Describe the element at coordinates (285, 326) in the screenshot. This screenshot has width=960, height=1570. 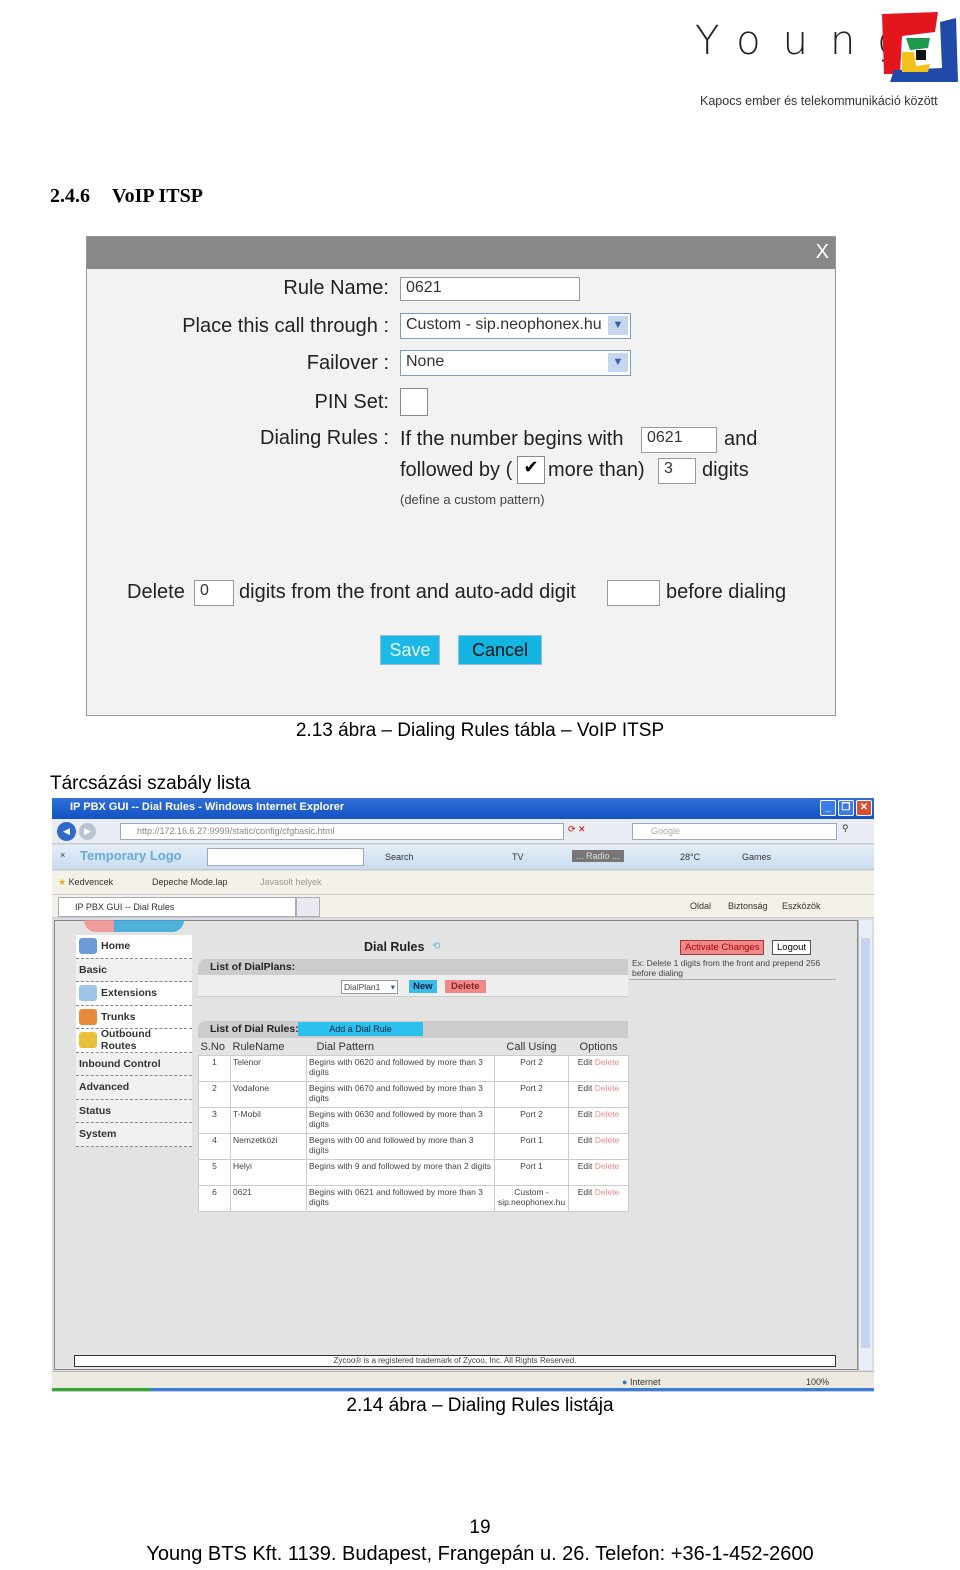
I see `place-call-label: Place this call through :` at that location.